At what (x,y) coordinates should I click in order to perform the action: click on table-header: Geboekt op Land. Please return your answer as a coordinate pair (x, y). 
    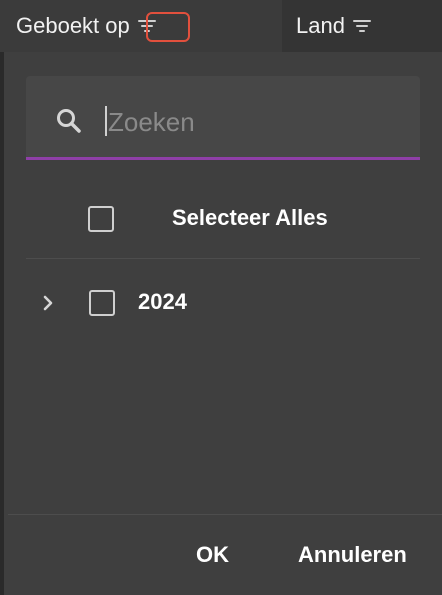
    Looking at the image, I should click on (221, 26).